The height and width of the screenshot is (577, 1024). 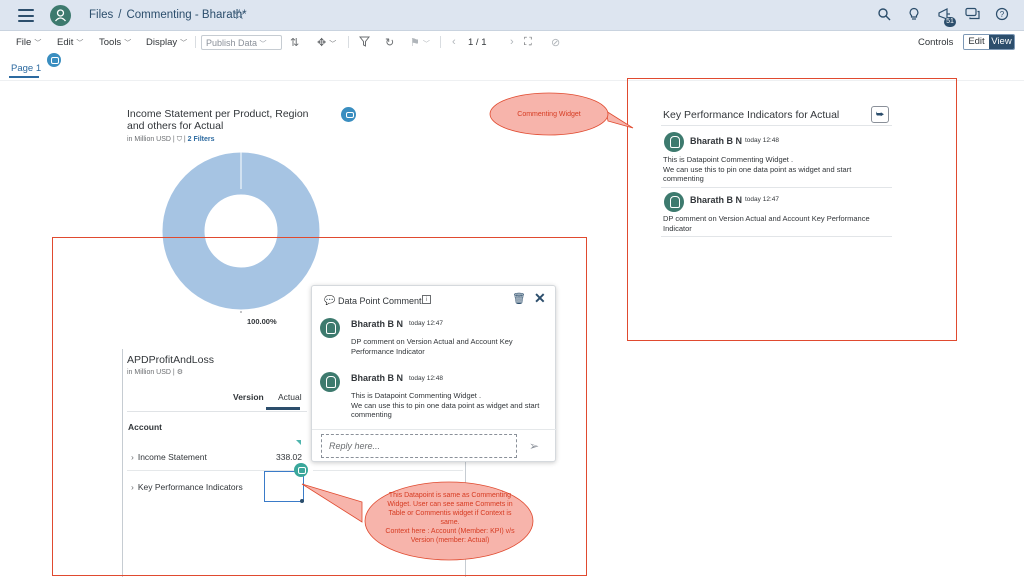 What do you see at coordinates (364, 43) in the screenshot?
I see `filter-icon` at bounding box center [364, 43].